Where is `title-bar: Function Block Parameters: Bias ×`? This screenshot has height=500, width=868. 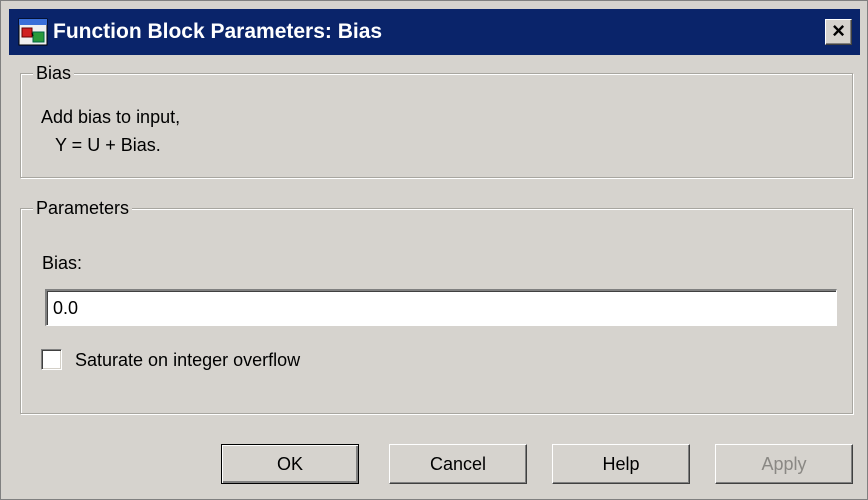 title-bar: Function Block Parameters: Bias × is located at coordinates (434, 32).